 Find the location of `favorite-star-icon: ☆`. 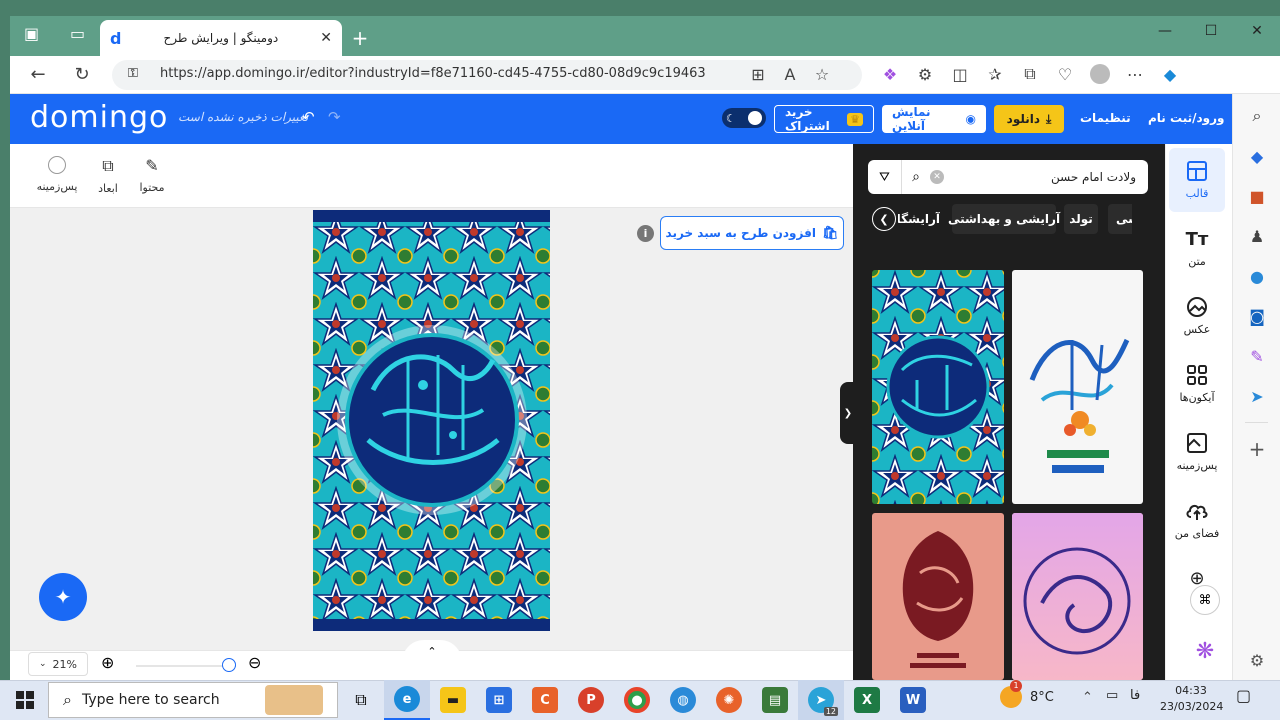

favorite-star-icon: ☆ is located at coordinates (822, 74).